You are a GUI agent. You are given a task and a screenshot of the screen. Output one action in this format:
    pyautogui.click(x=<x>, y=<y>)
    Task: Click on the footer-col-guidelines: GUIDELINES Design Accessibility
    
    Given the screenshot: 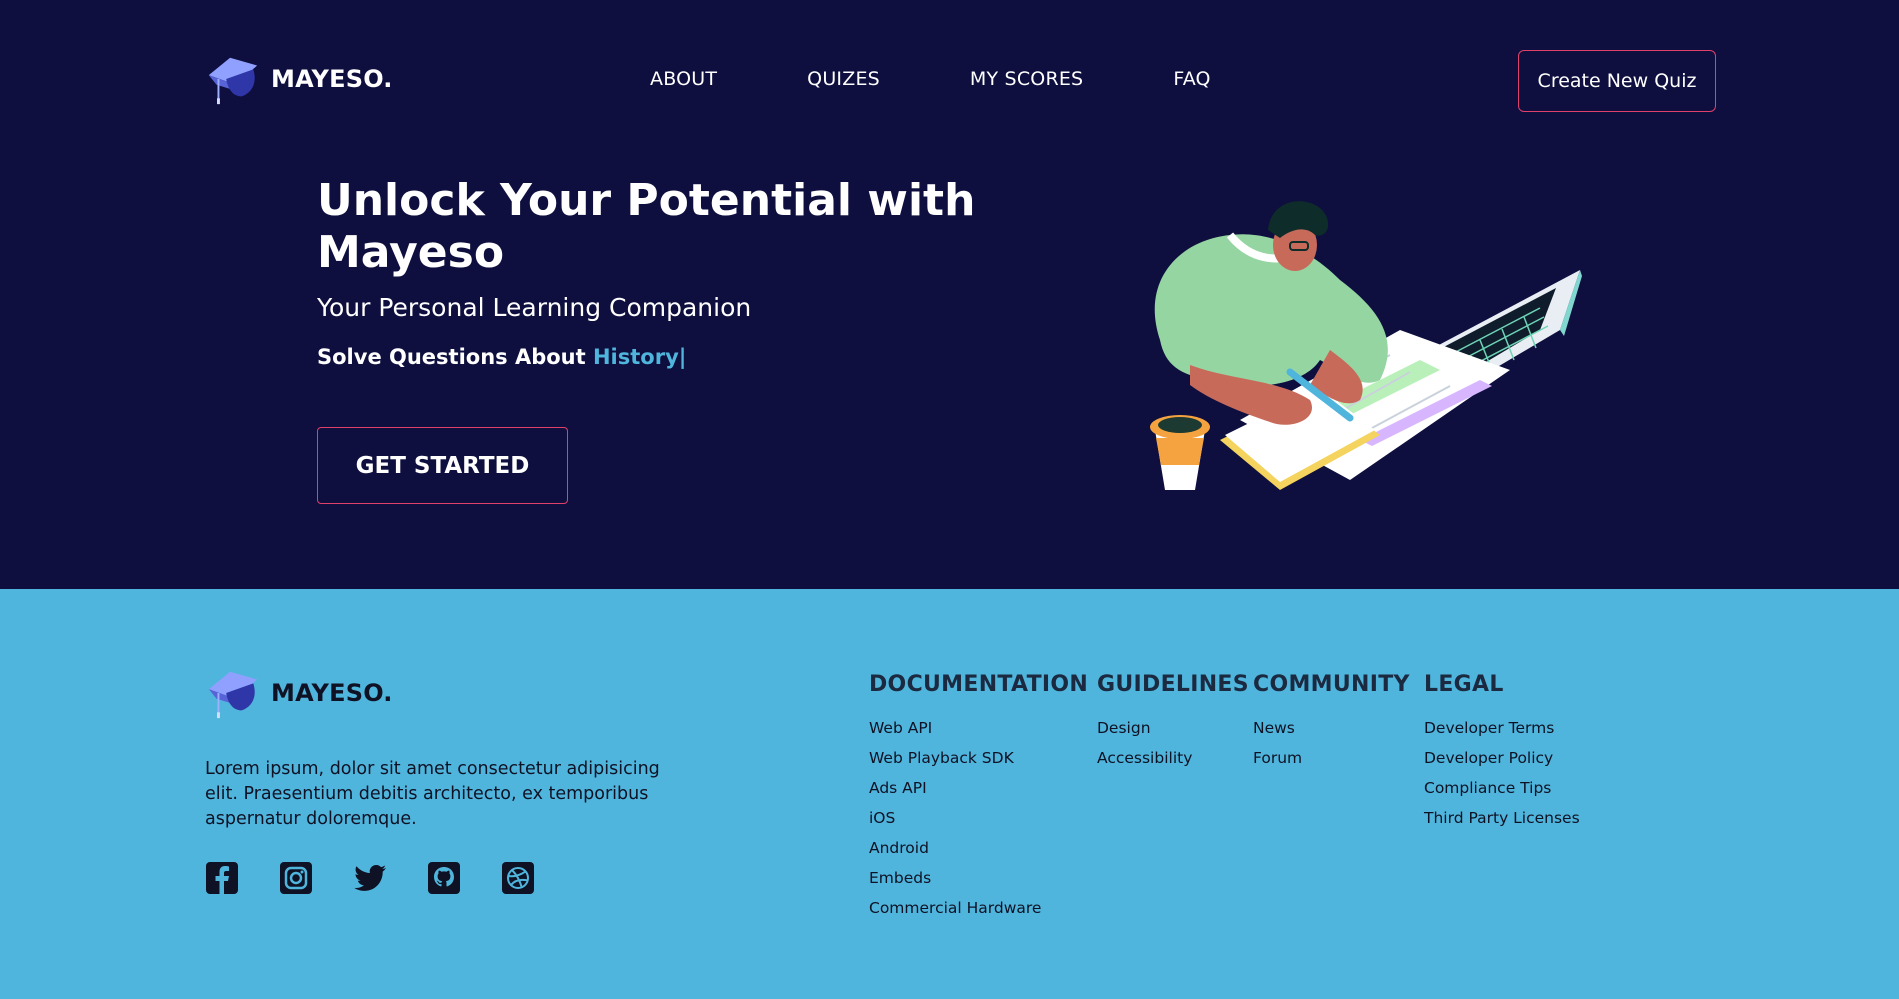 What is the action you would take?
    pyautogui.click(x=1173, y=722)
    